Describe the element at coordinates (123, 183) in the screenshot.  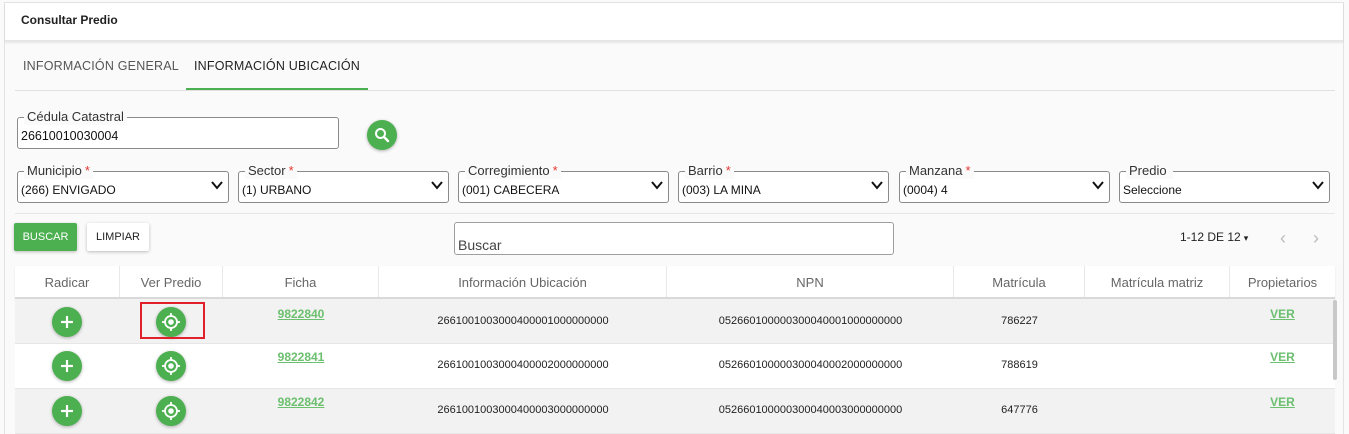
I see `municipio-select: Municipio * (266) ENVIGADO` at that location.